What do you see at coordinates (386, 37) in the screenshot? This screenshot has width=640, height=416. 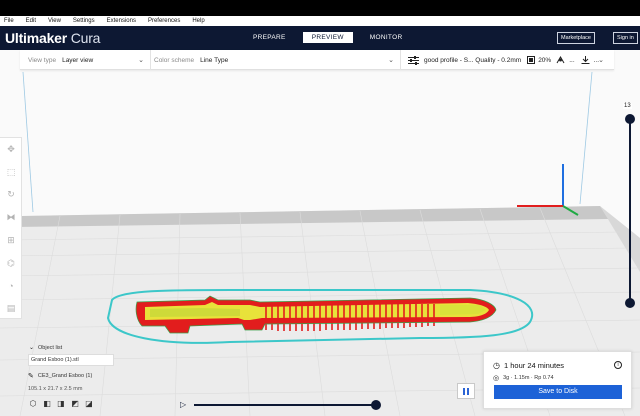 I see `tab-monitor: MONITOR` at bounding box center [386, 37].